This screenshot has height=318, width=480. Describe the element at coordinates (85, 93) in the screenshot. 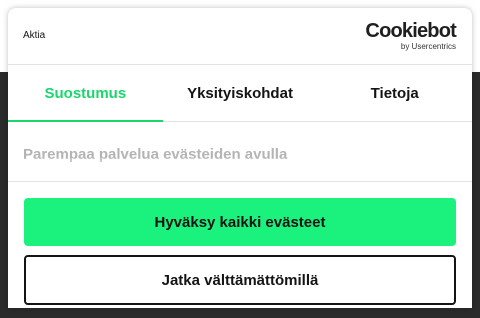

I see `tab-suostumus: Suostumus` at that location.